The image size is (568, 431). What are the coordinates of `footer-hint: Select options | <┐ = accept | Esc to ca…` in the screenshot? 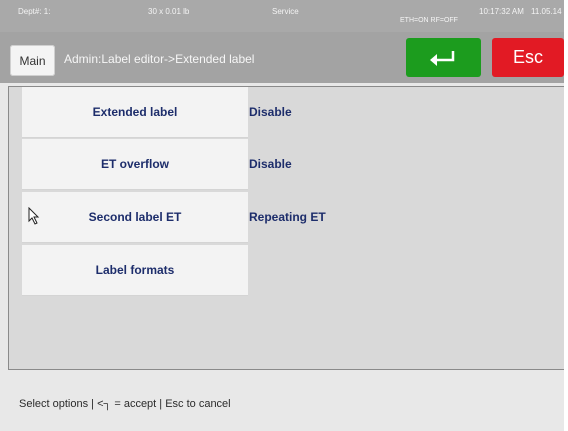 It's located at (125, 404).